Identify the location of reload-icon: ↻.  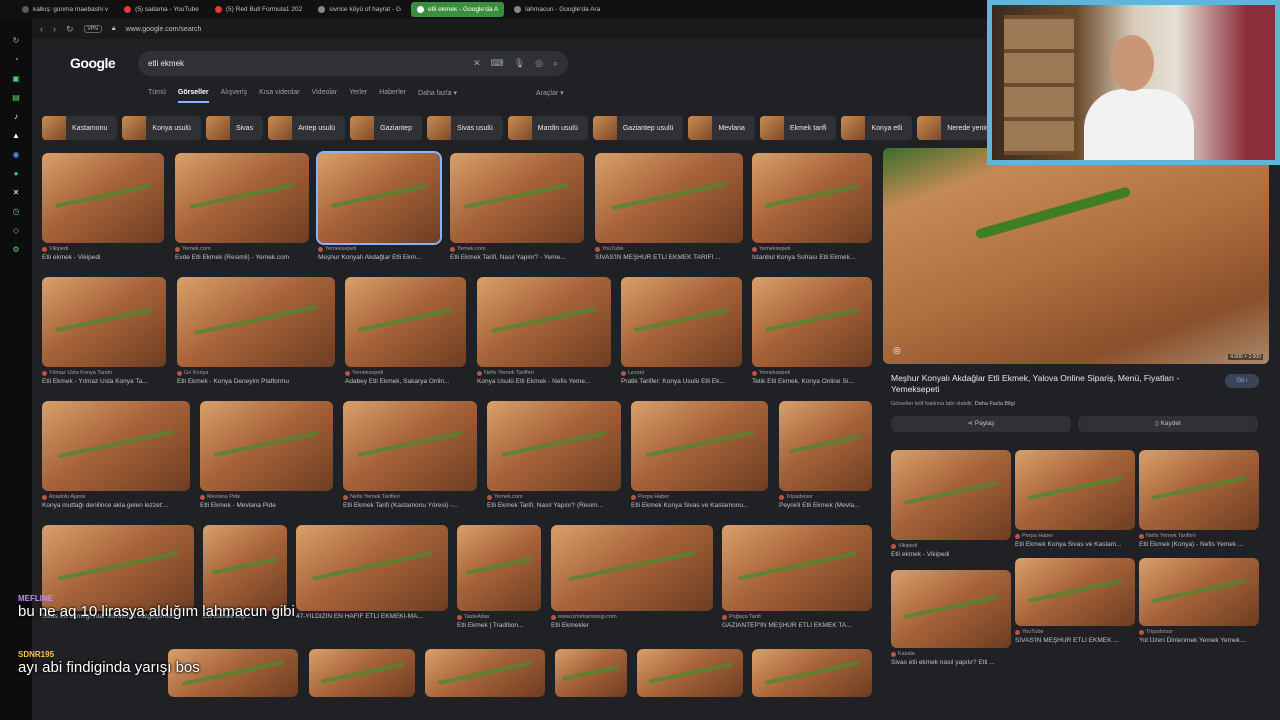
(70, 29).